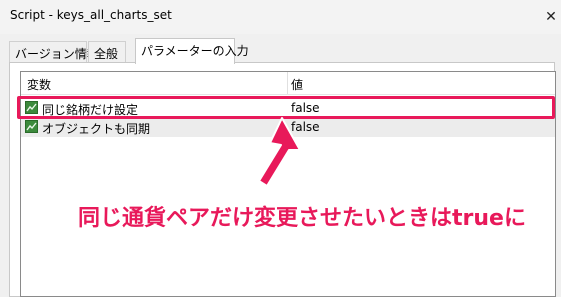  What do you see at coordinates (39, 84) in the screenshot?
I see `column-header-variable: 変数` at bounding box center [39, 84].